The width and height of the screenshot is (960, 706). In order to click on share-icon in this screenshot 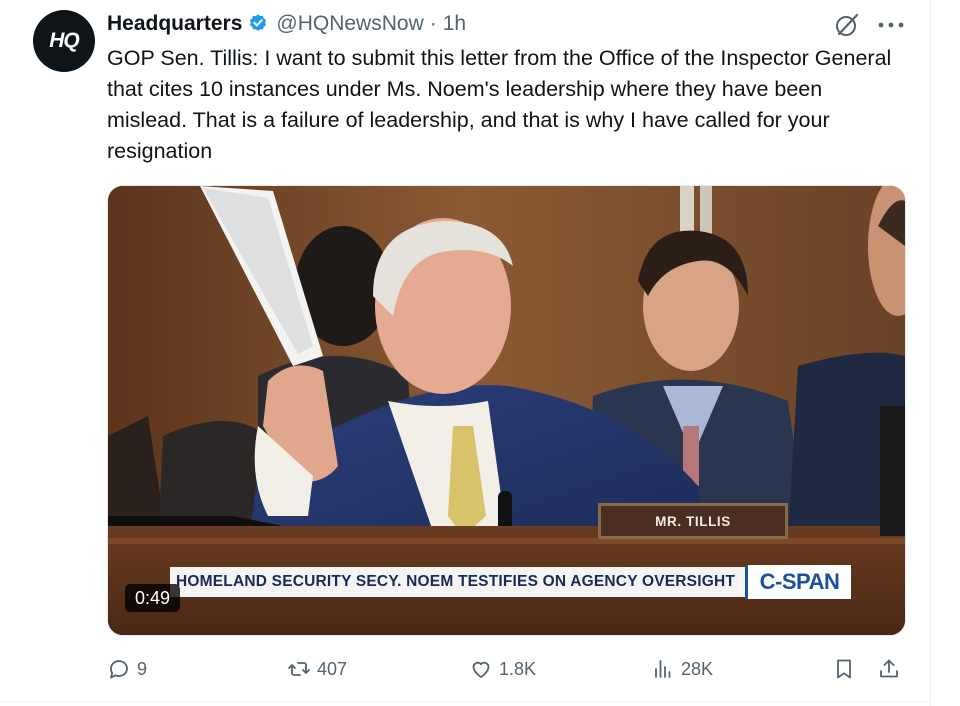, I will do `click(889, 668)`.